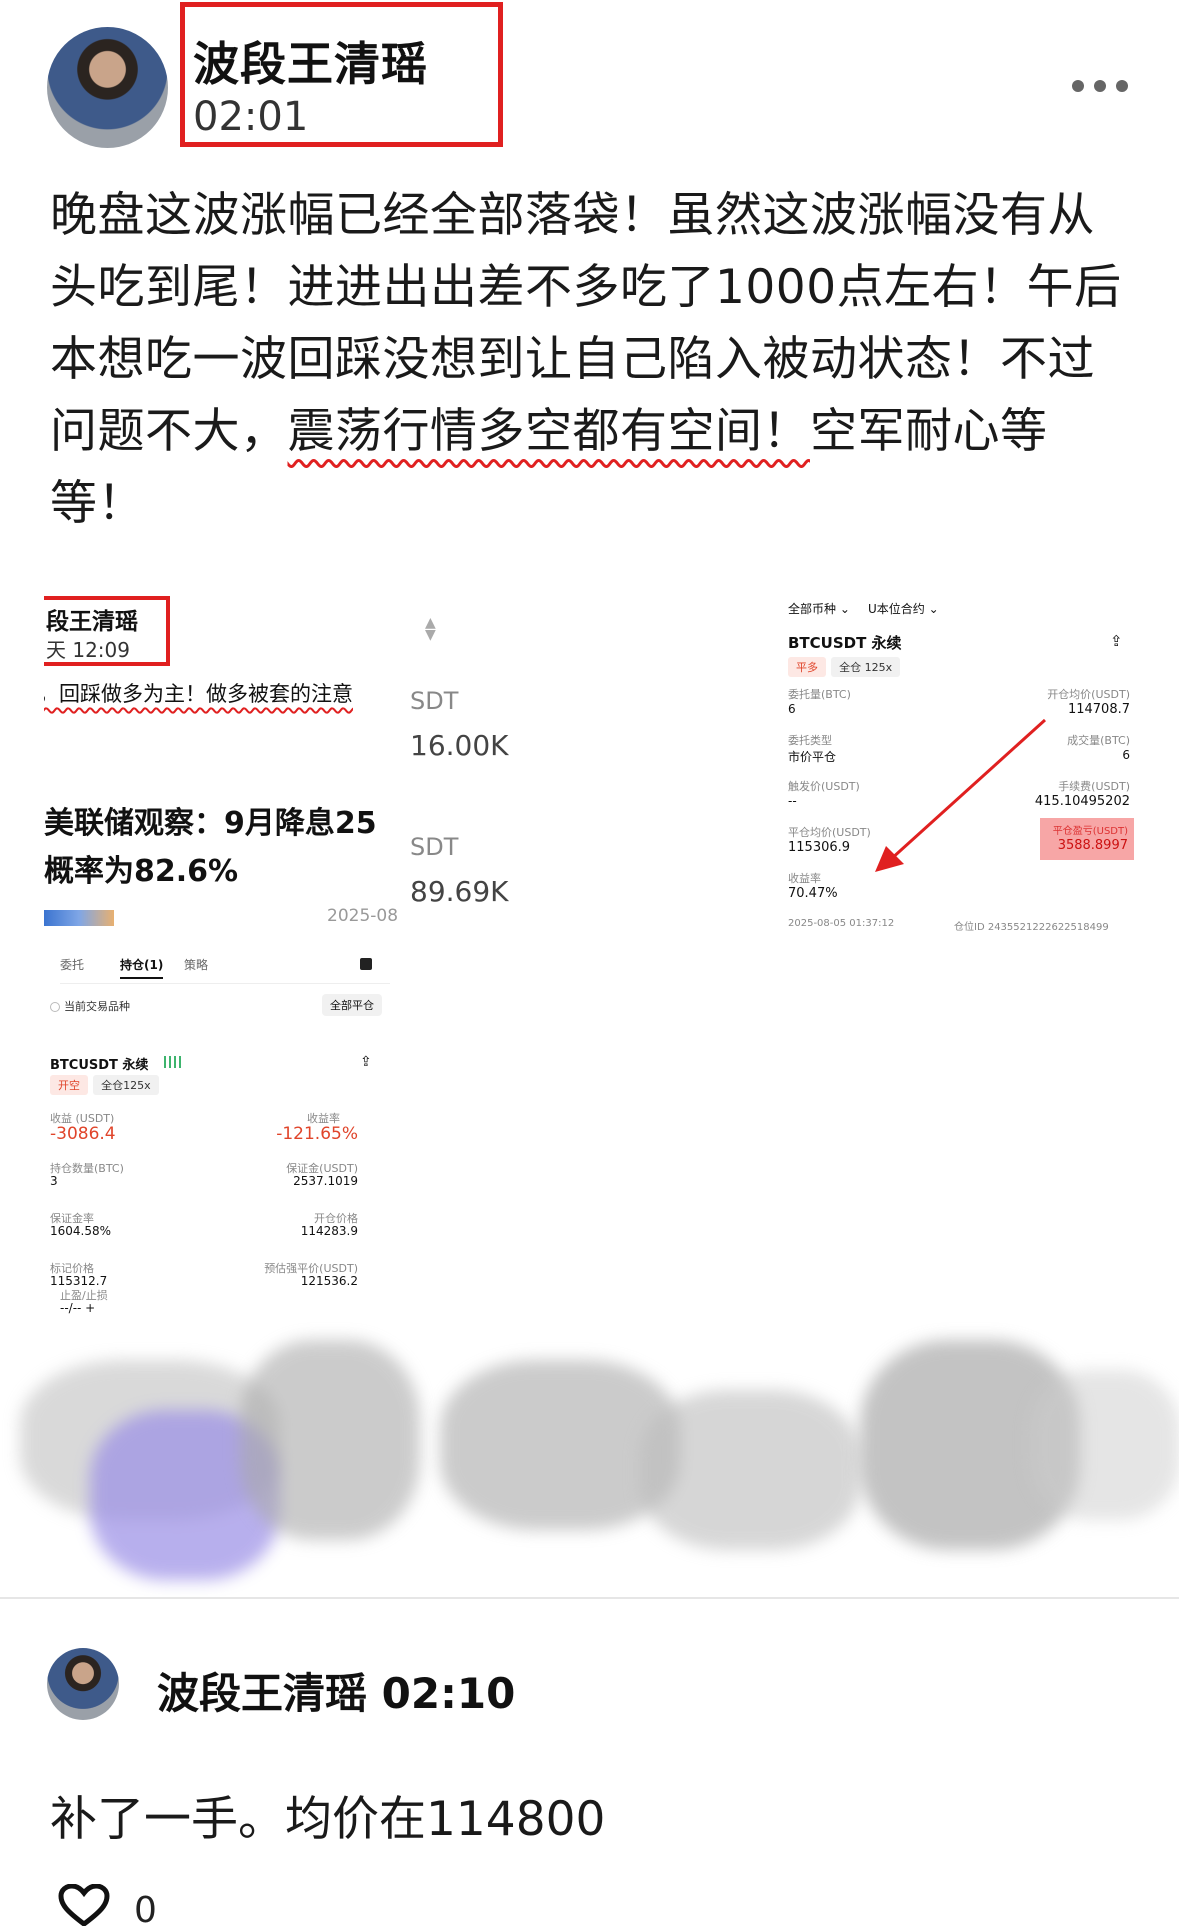  I want to click on blurred-logo, so click(79, 918).